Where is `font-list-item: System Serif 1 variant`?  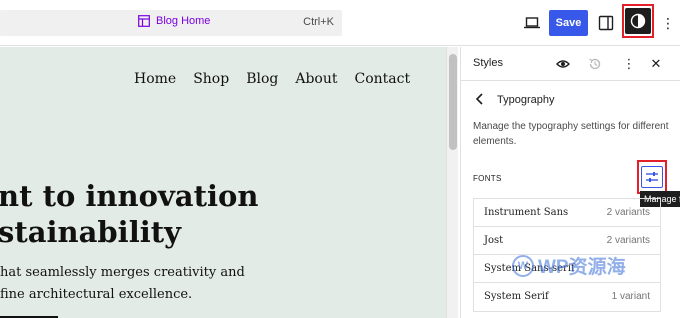
font-list-item: System Serif 1 variant is located at coordinates (567, 297).